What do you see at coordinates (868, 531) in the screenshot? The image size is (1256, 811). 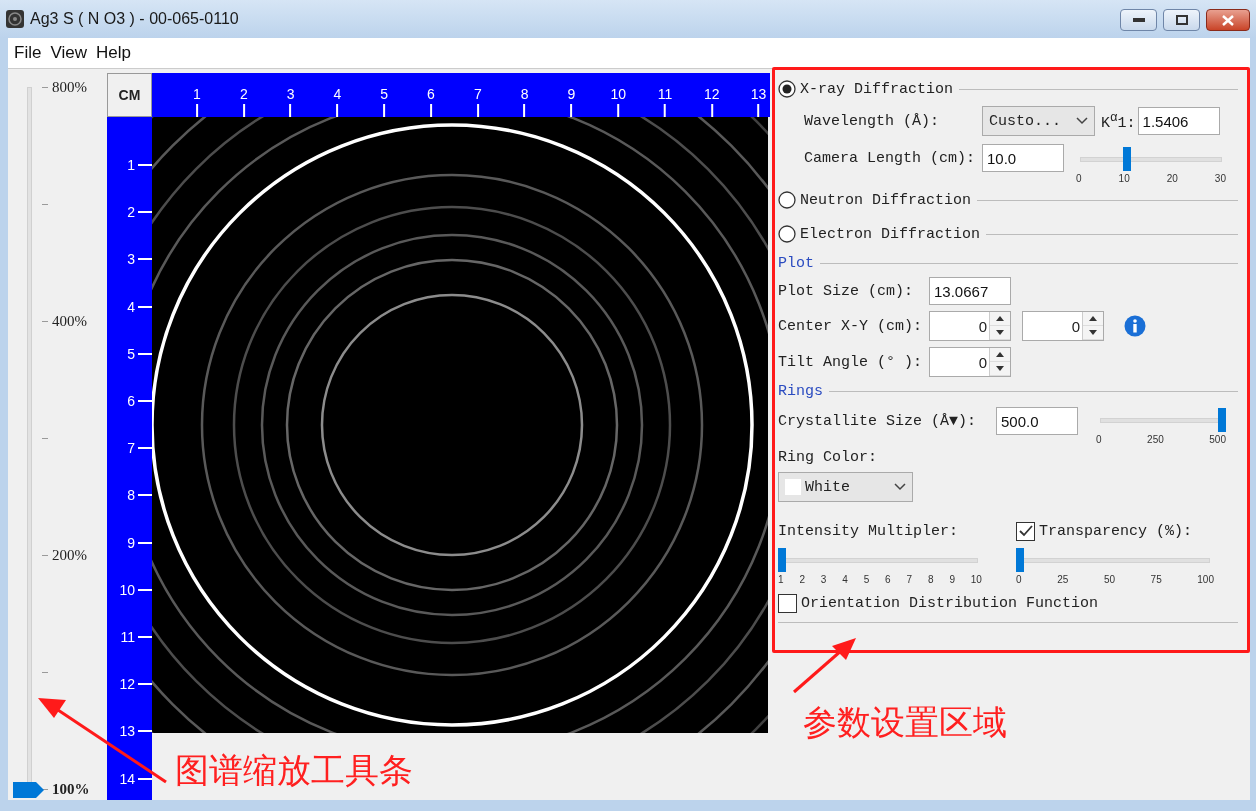 I see `field-label: Intensity Multipler:` at bounding box center [868, 531].